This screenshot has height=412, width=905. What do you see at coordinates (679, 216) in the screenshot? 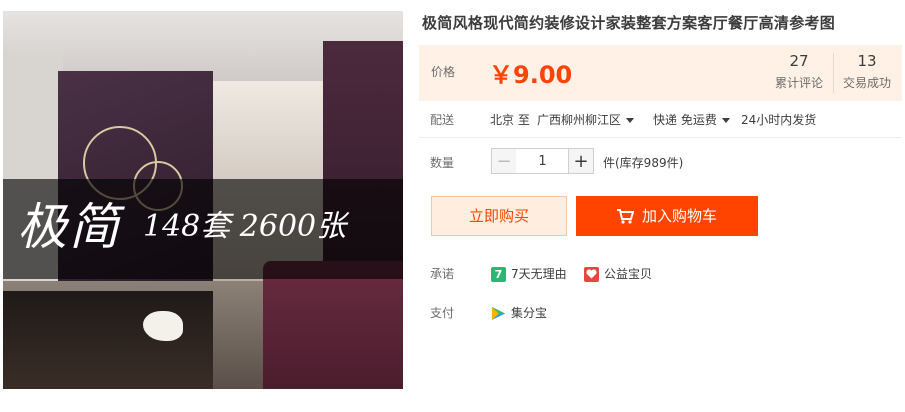
I see `add-to-cart-label: 加入购物车` at bounding box center [679, 216].